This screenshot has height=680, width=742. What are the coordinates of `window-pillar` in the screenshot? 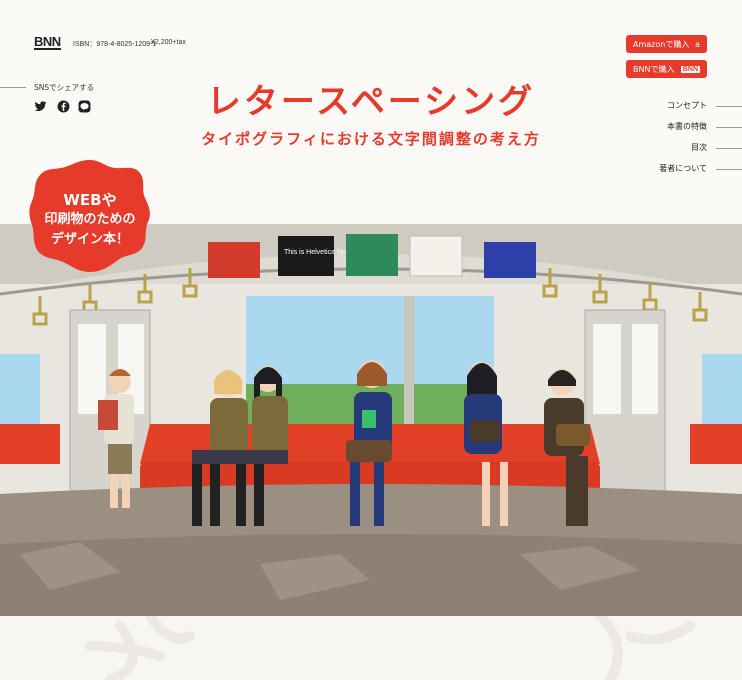 It's located at (409, 366).